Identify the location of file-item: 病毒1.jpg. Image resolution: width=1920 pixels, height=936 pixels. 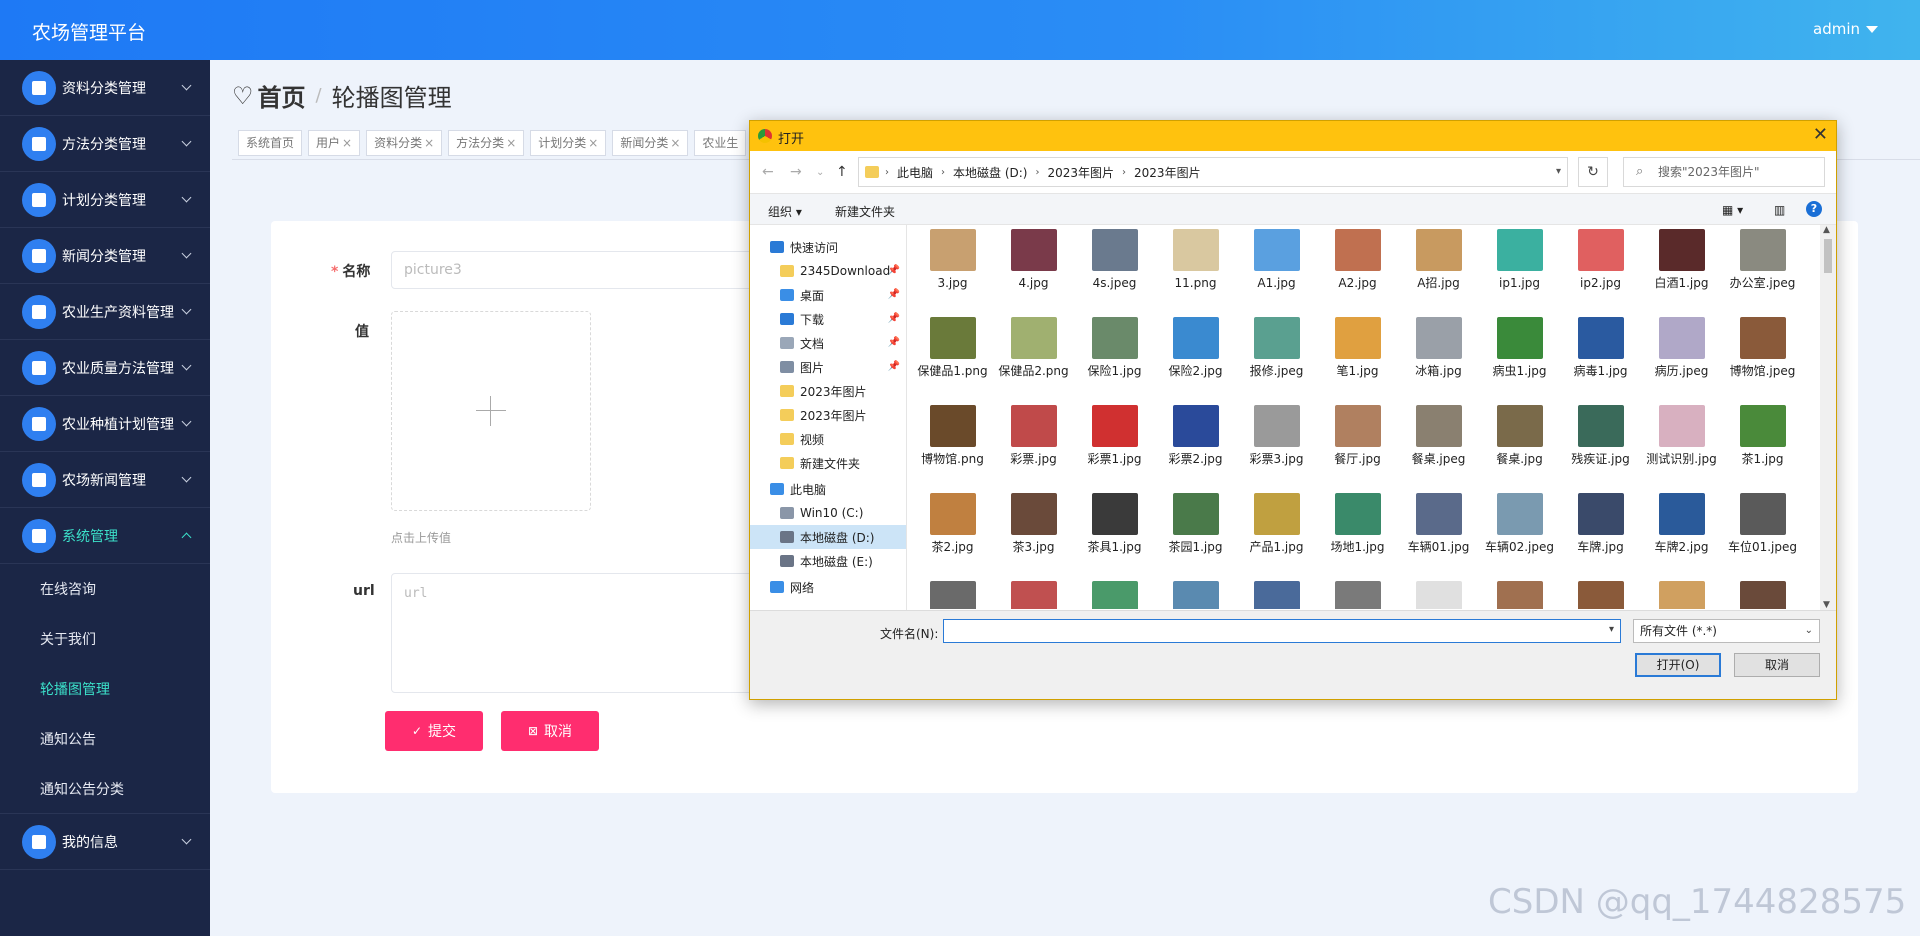
(1600, 361).